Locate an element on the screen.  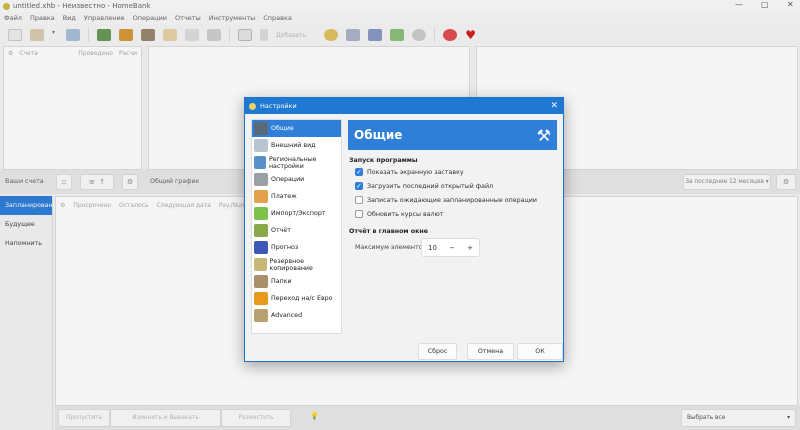
nav-item-label: Прогноз is located at coordinates (285, 247).